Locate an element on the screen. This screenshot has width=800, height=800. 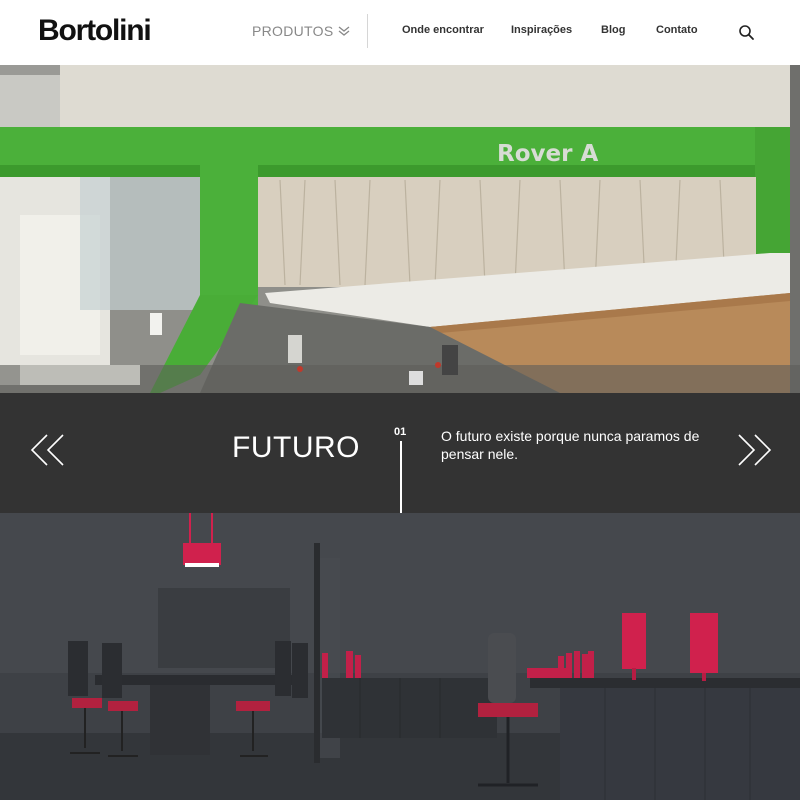
search-icon is located at coordinates (746, 32).